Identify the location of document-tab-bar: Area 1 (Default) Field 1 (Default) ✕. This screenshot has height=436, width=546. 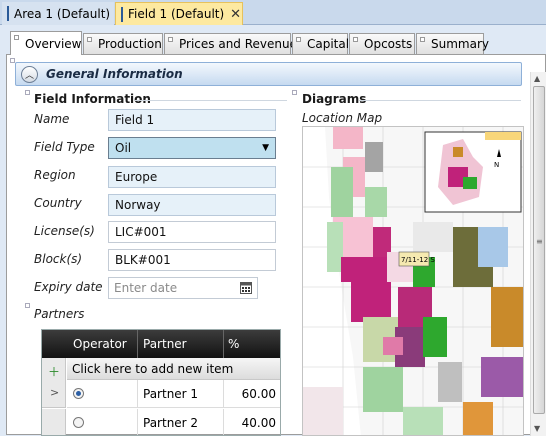
(273, 12).